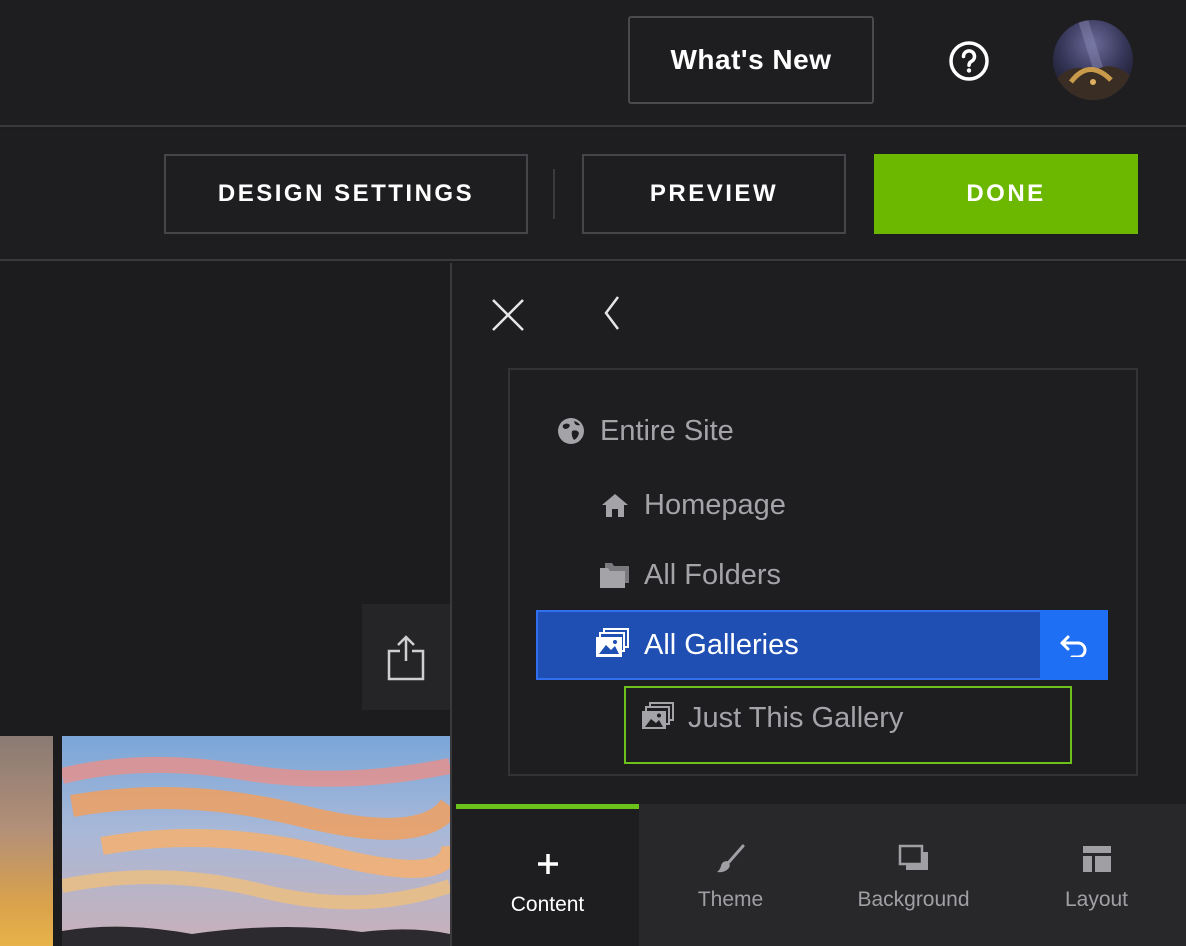  Describe the element at coordinates (714, 194) in the screenshot. I see `preview-button: PREVIEW` at that location.